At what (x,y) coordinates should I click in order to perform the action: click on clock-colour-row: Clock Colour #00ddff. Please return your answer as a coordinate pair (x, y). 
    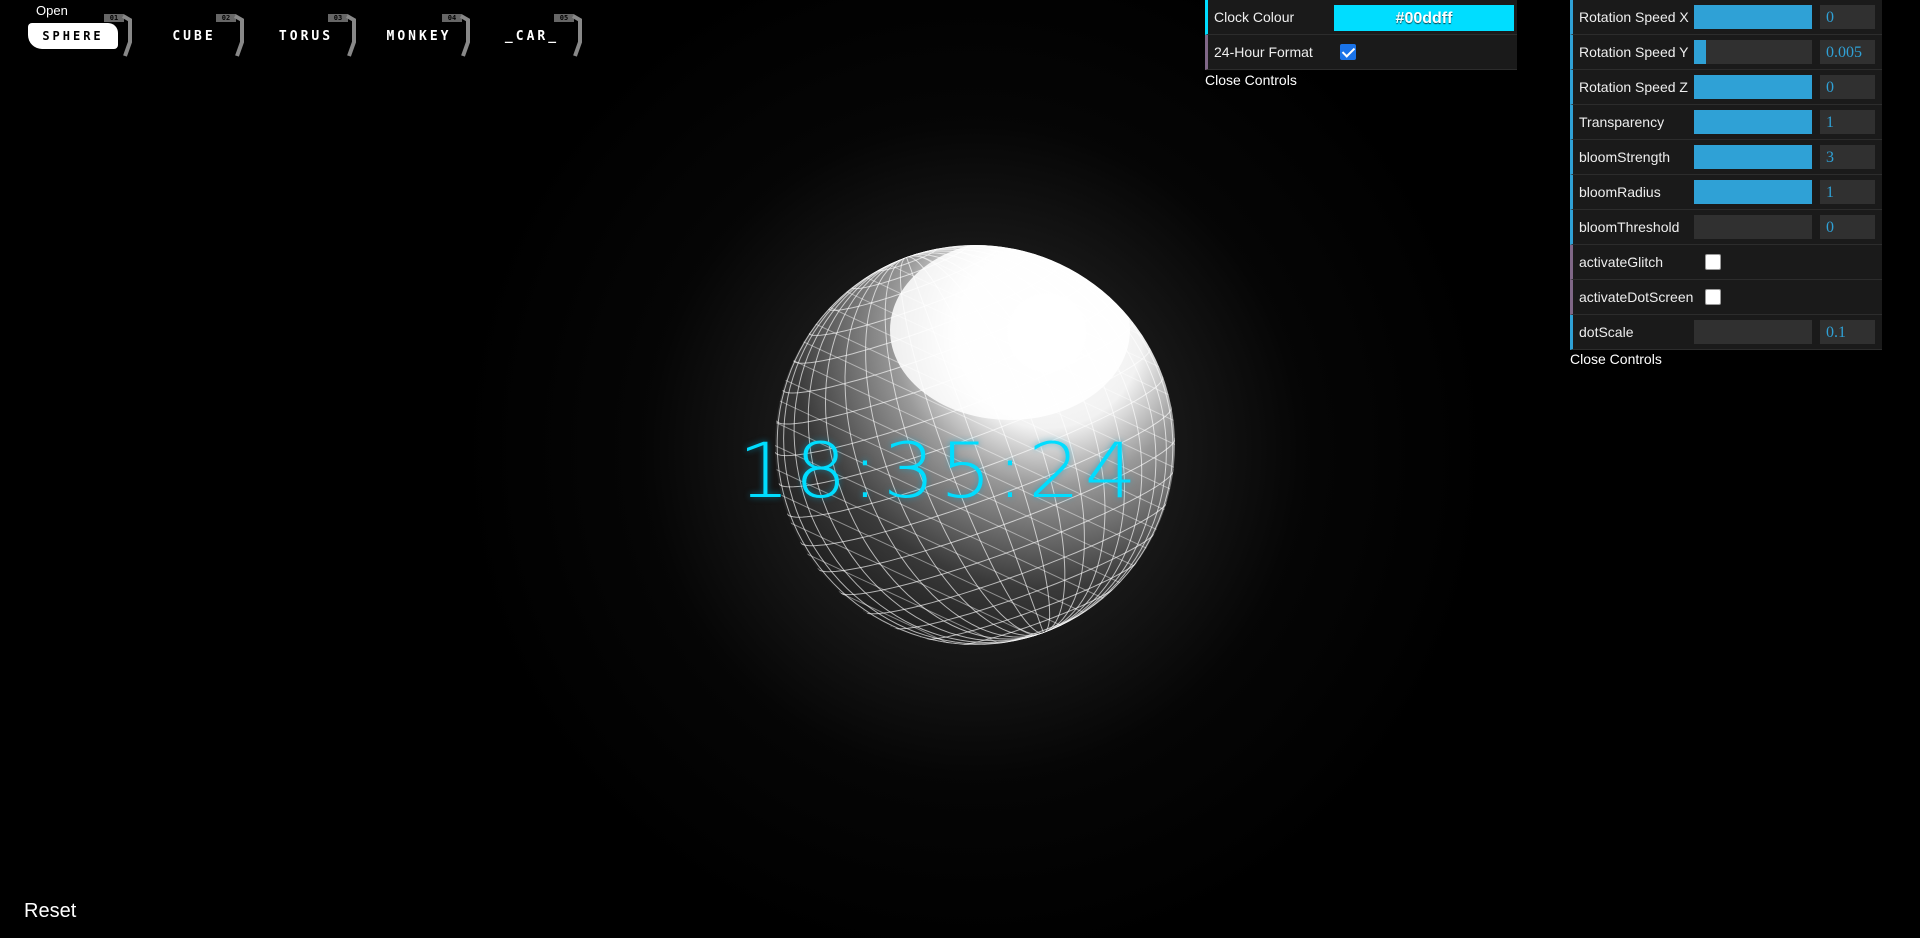
    Looking at the image, I should click on (1361, 17).